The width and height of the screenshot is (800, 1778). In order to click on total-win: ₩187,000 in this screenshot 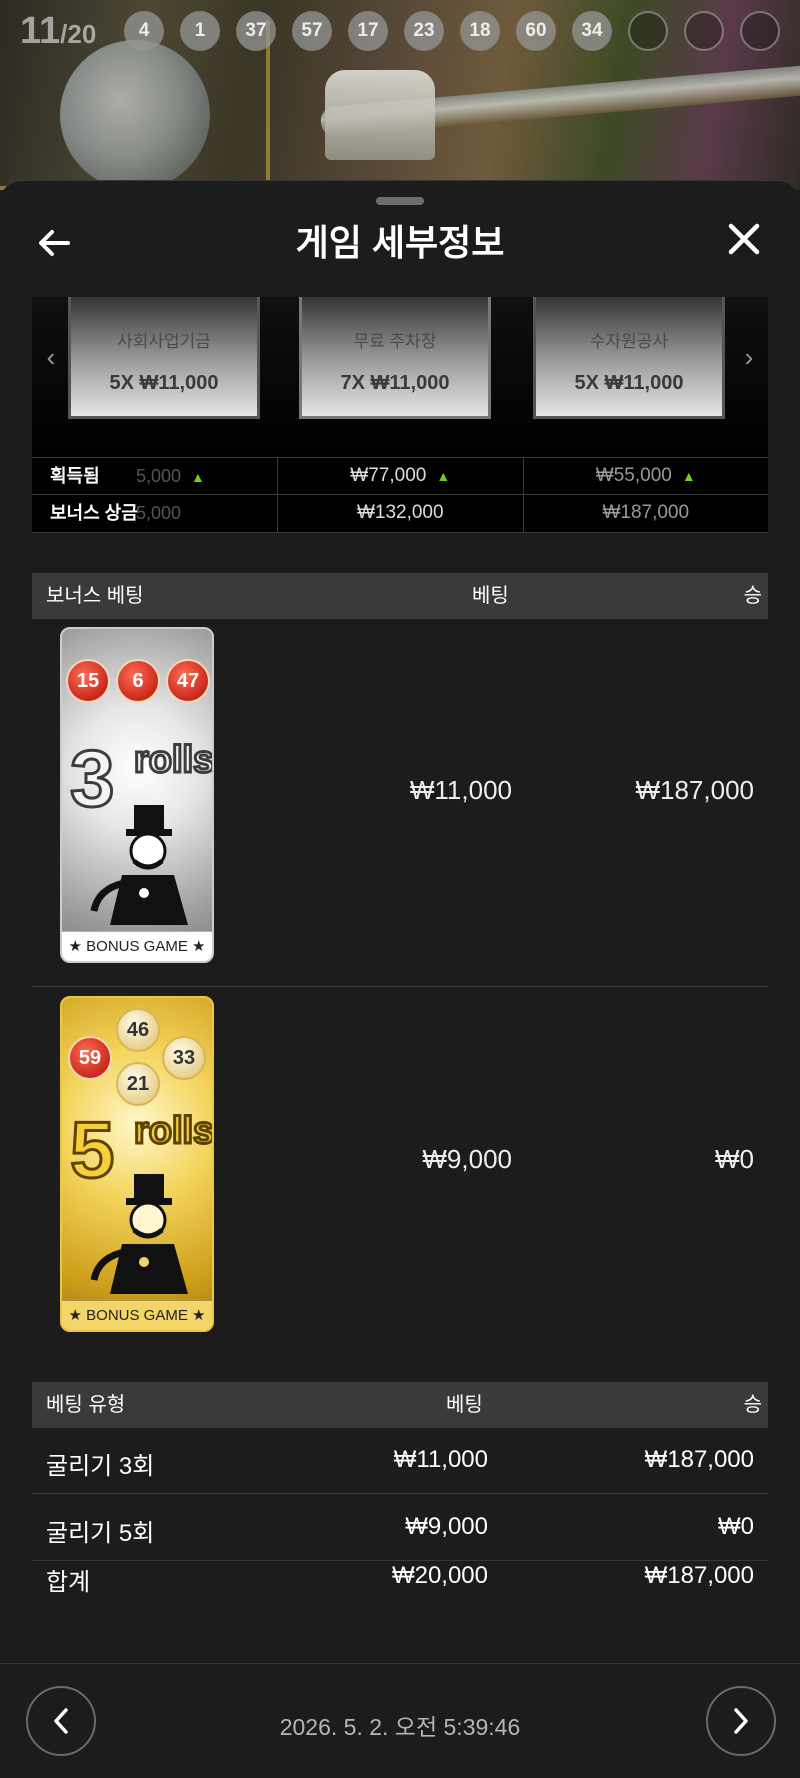, I will do `click(699, 1575)`.